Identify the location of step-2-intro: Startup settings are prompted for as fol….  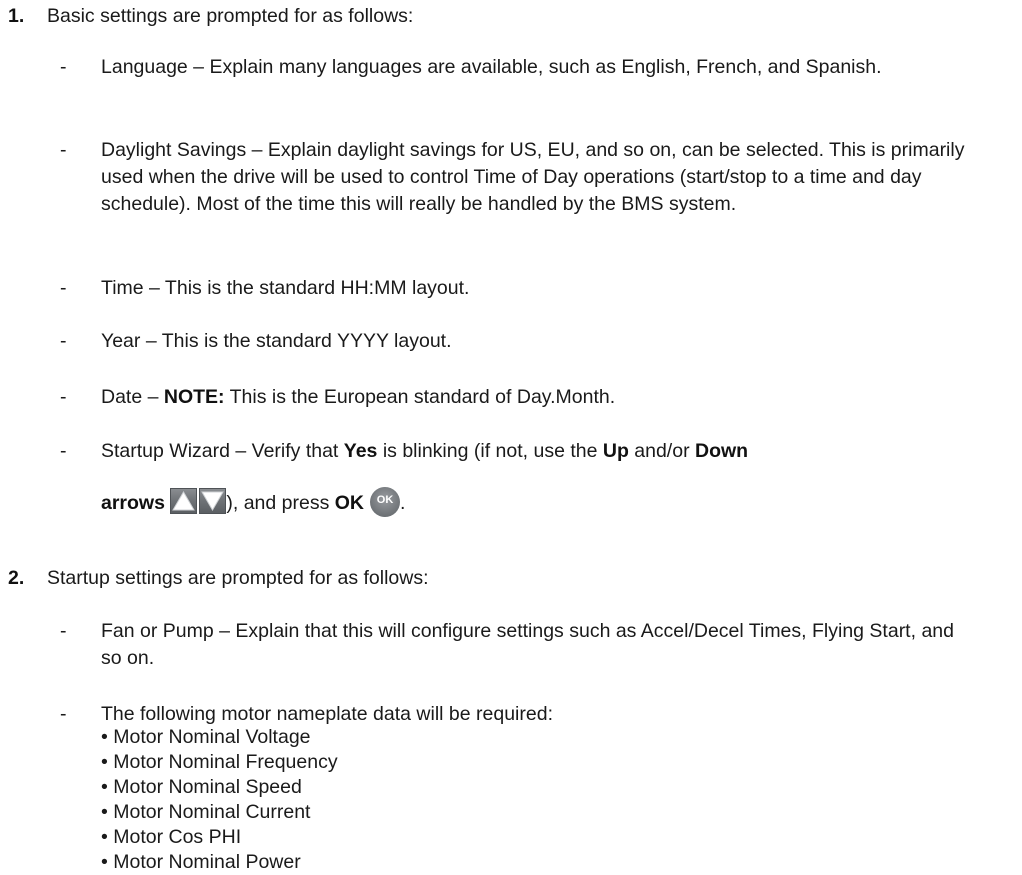
(238, 578).